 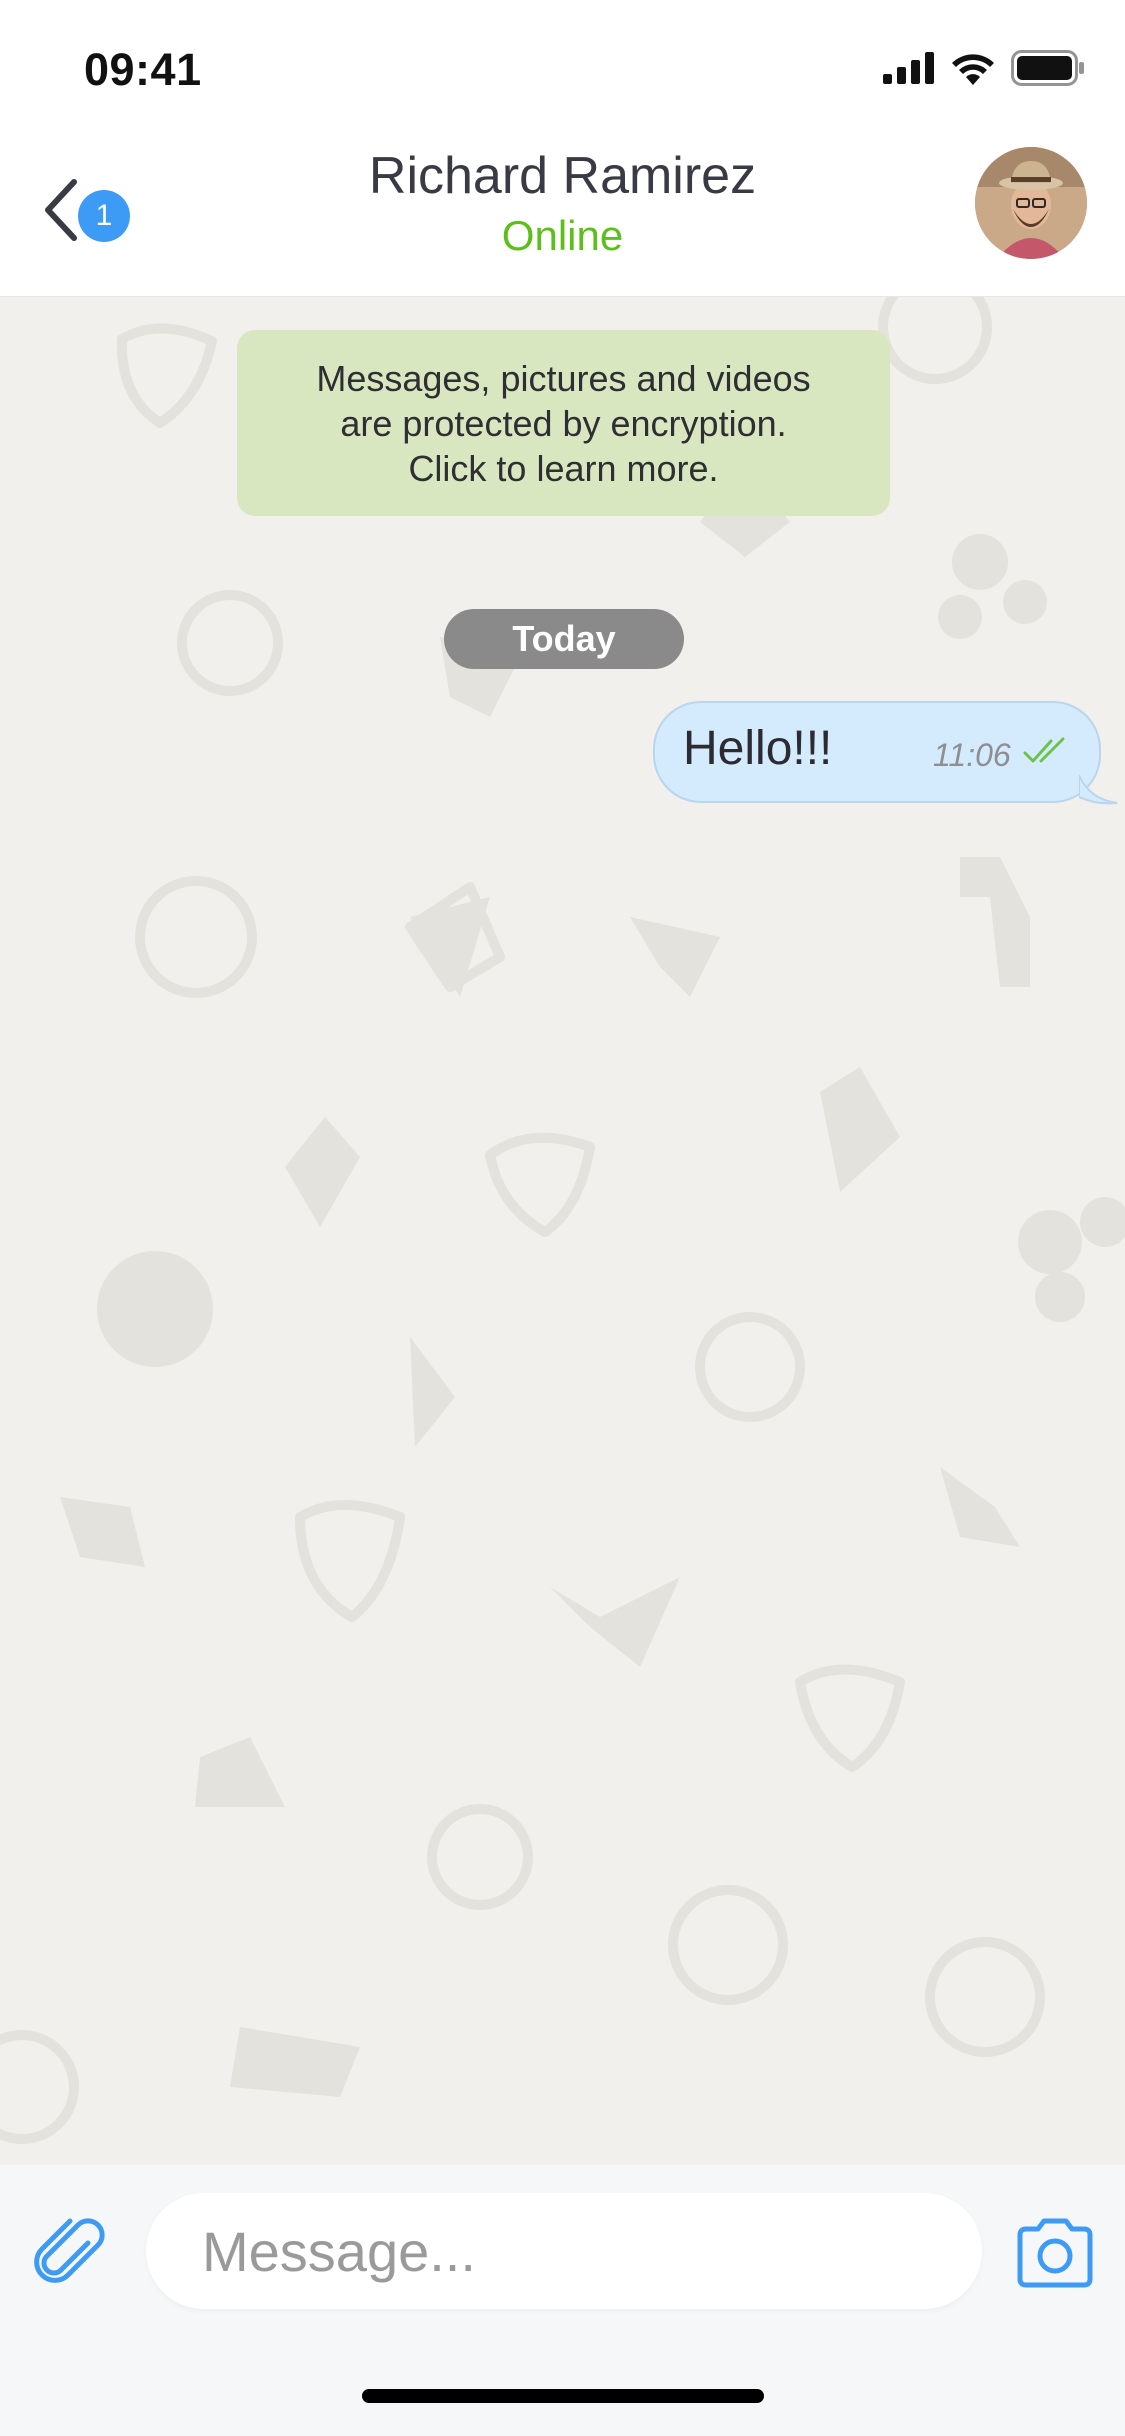 I want to click on attach-button, so click(x=70, y=2253).